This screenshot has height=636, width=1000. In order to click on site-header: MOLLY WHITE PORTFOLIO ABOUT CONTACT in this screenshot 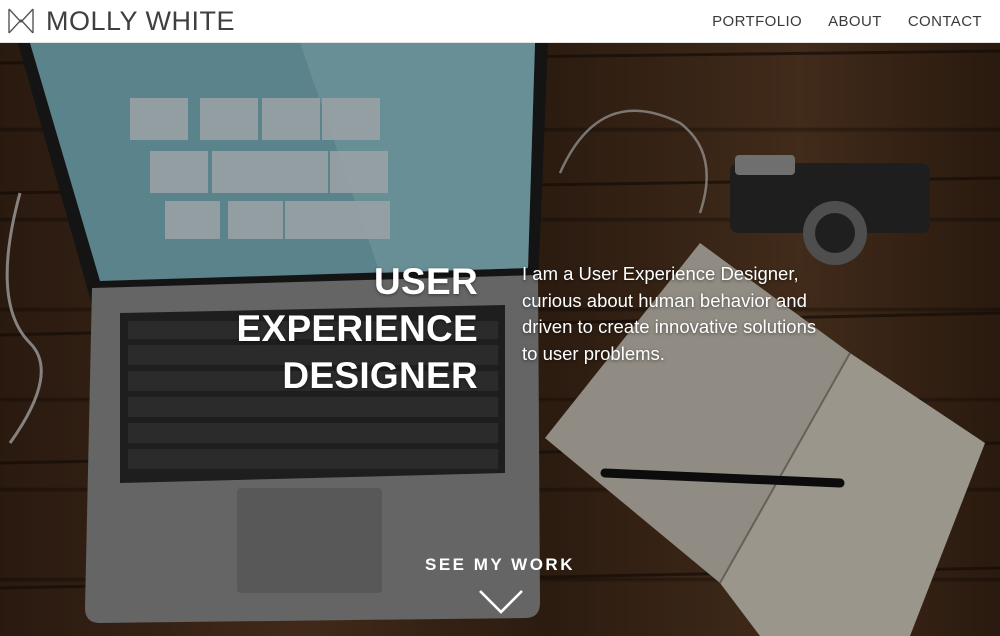, I will do `click(500, 21)`.